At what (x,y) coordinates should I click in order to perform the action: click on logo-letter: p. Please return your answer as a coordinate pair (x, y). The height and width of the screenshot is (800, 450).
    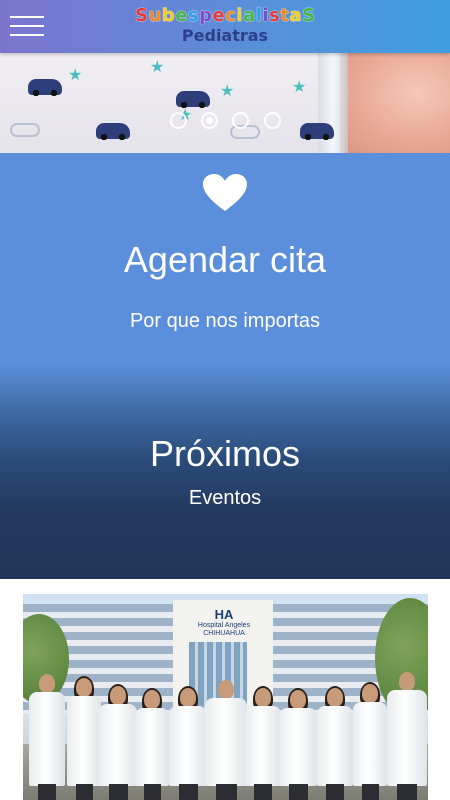
    Looking at the image, I should click on (206, 15).